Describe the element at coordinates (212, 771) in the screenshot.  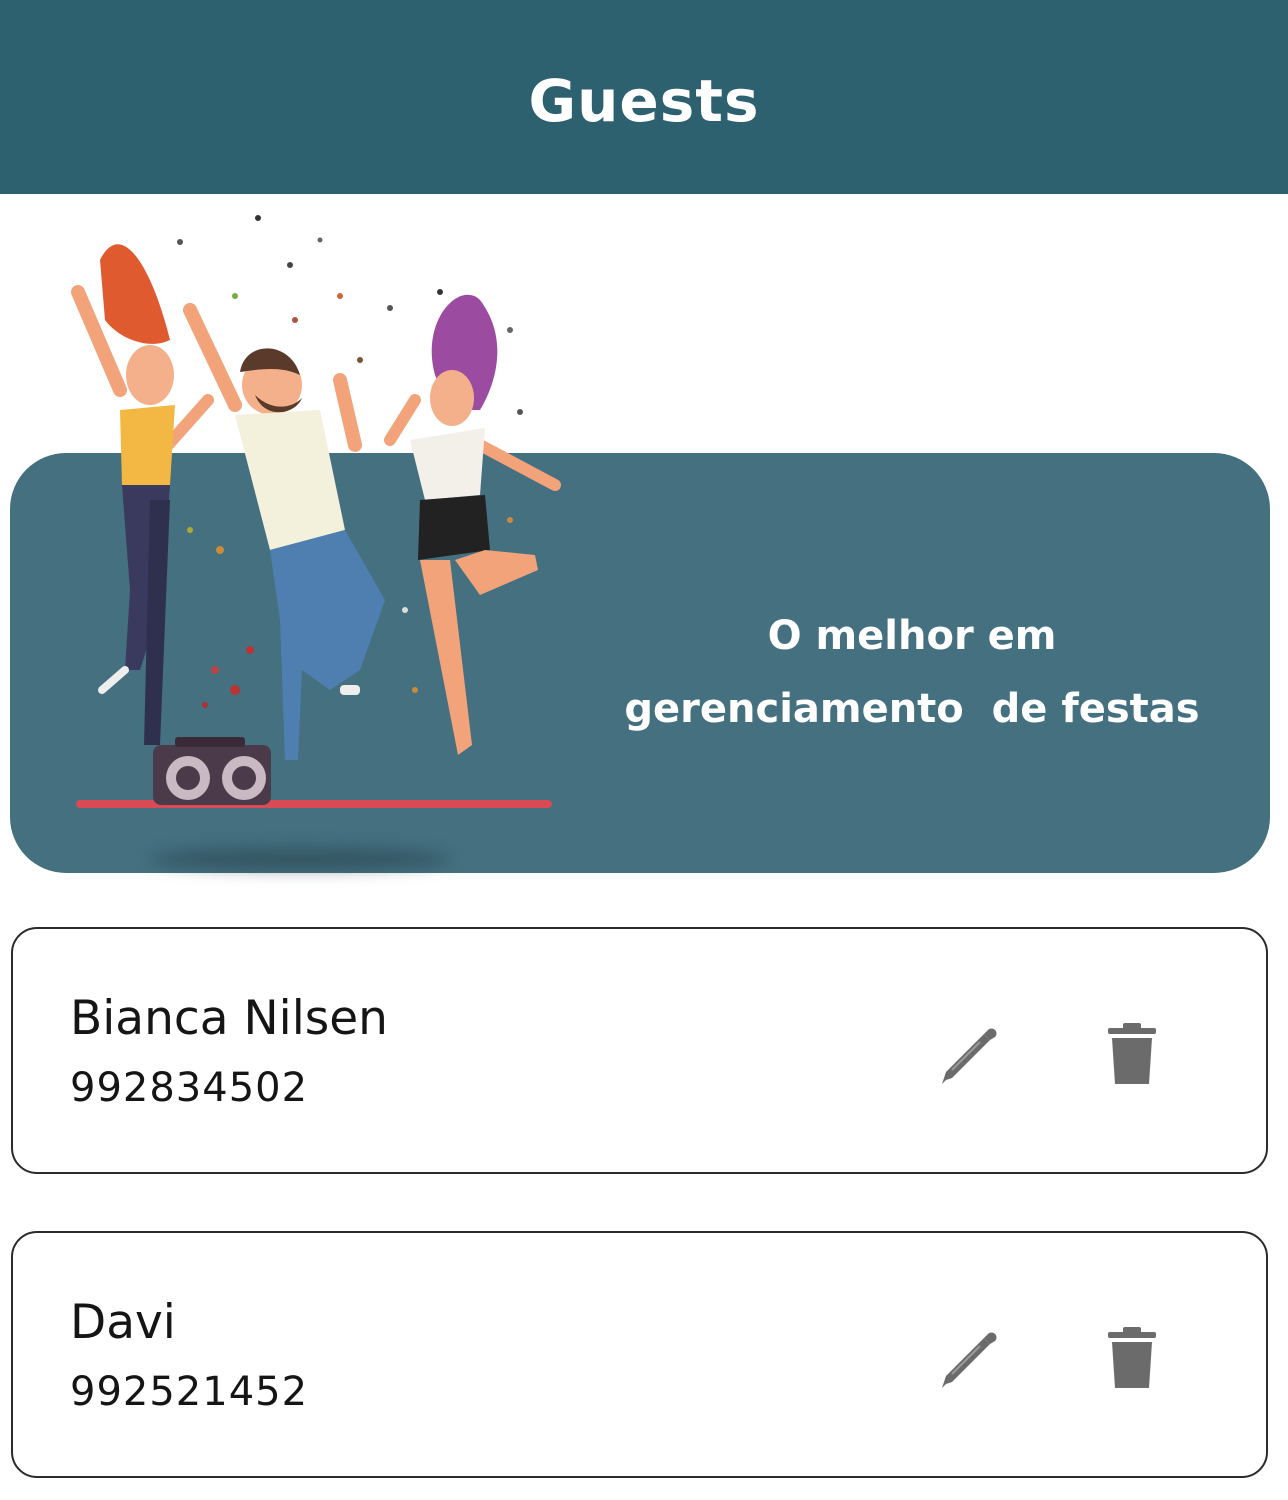
I see `boombox` at that location.